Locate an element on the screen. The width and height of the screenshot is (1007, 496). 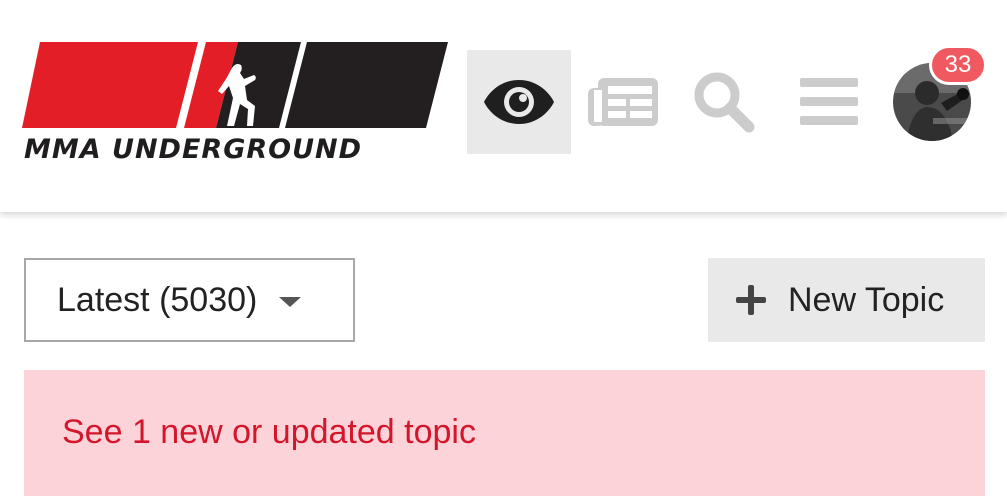
filter-label: Latest (5030) is located at coordinates (157, 299).